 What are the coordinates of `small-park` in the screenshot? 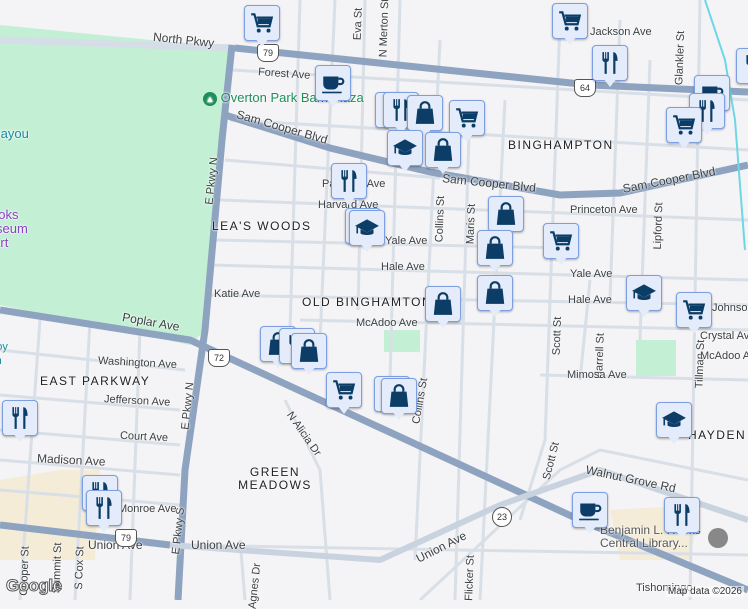 It's located at (656, 358).